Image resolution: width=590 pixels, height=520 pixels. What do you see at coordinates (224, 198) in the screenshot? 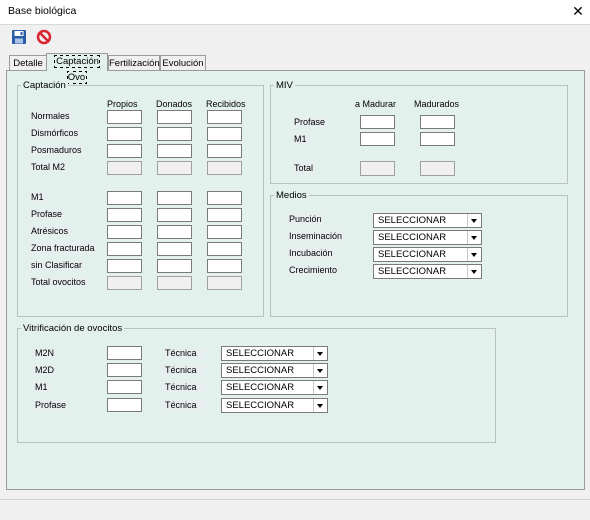
I see `m1-recibidos-field` at bounding box center [224, 198].